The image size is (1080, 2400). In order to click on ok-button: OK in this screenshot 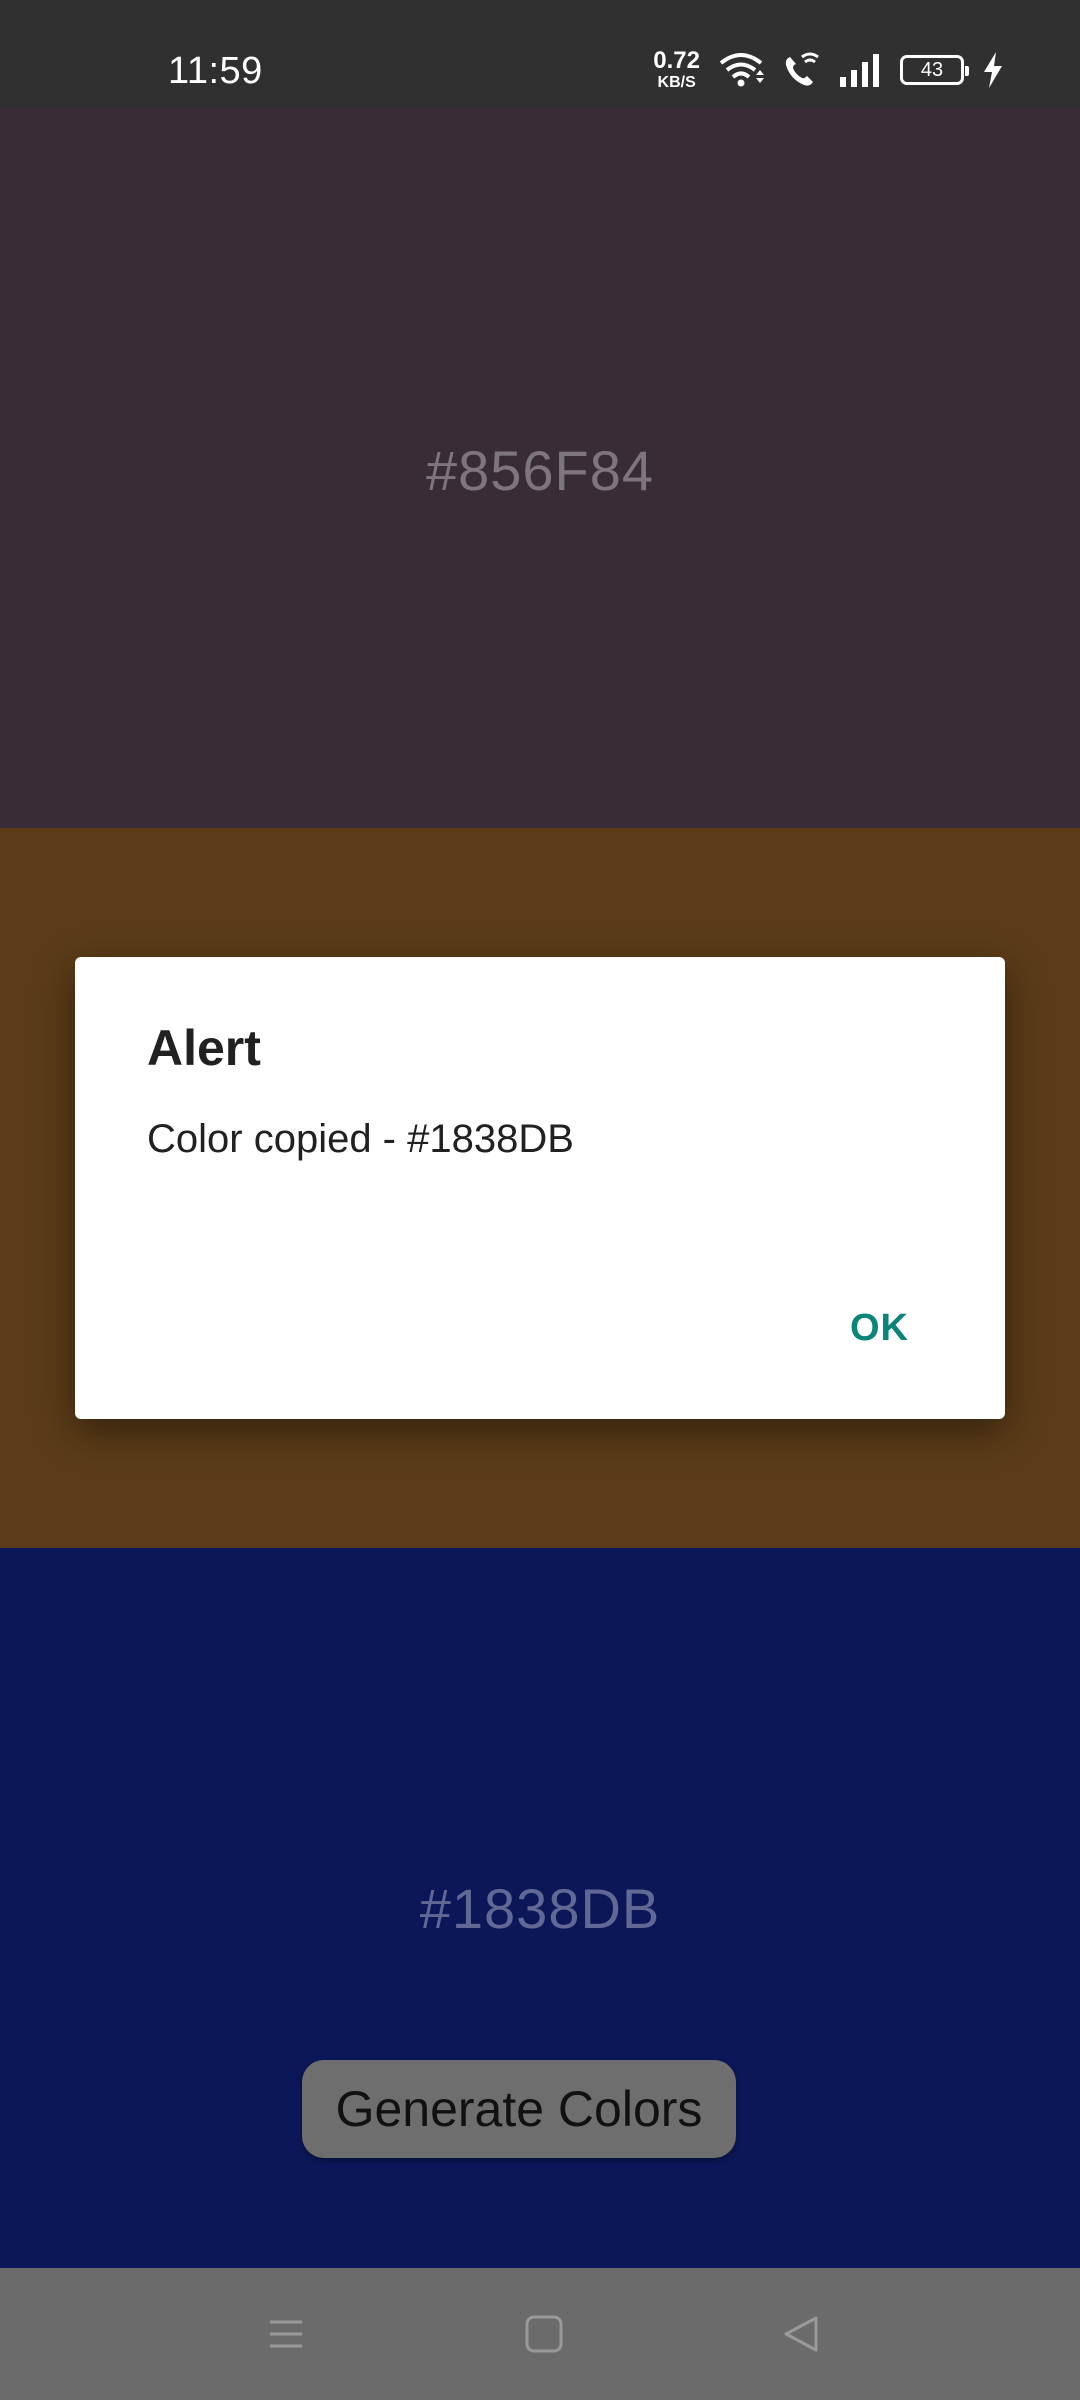, I will do `click(879, 1328)`.